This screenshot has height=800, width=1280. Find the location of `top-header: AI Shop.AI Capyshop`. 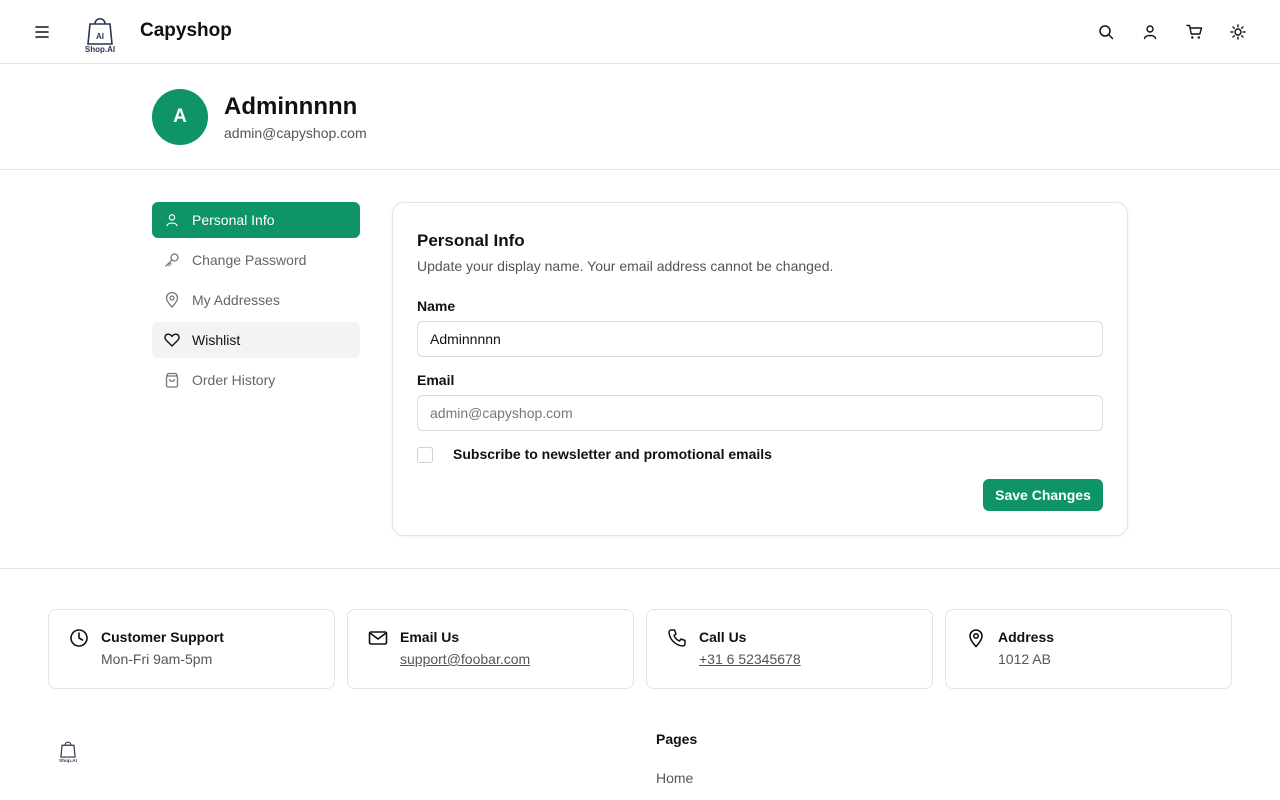

top-header: AI Shop.AI Capyshop is located at coordinates (640, 32).